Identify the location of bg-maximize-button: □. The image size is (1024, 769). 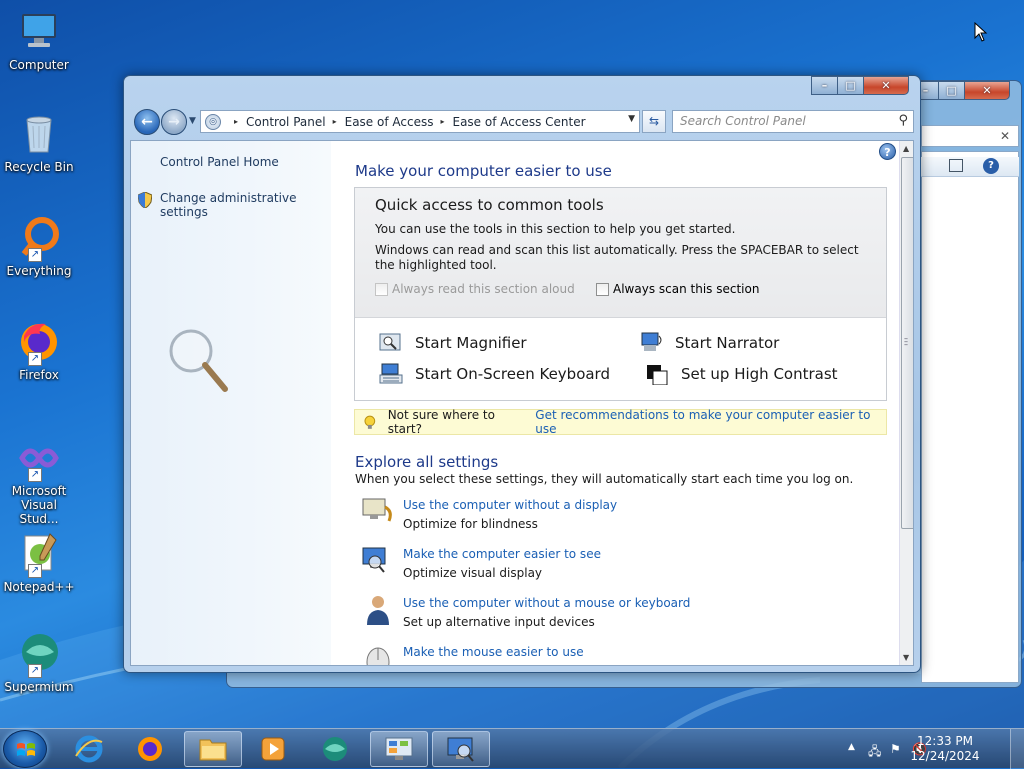
(951, 90).